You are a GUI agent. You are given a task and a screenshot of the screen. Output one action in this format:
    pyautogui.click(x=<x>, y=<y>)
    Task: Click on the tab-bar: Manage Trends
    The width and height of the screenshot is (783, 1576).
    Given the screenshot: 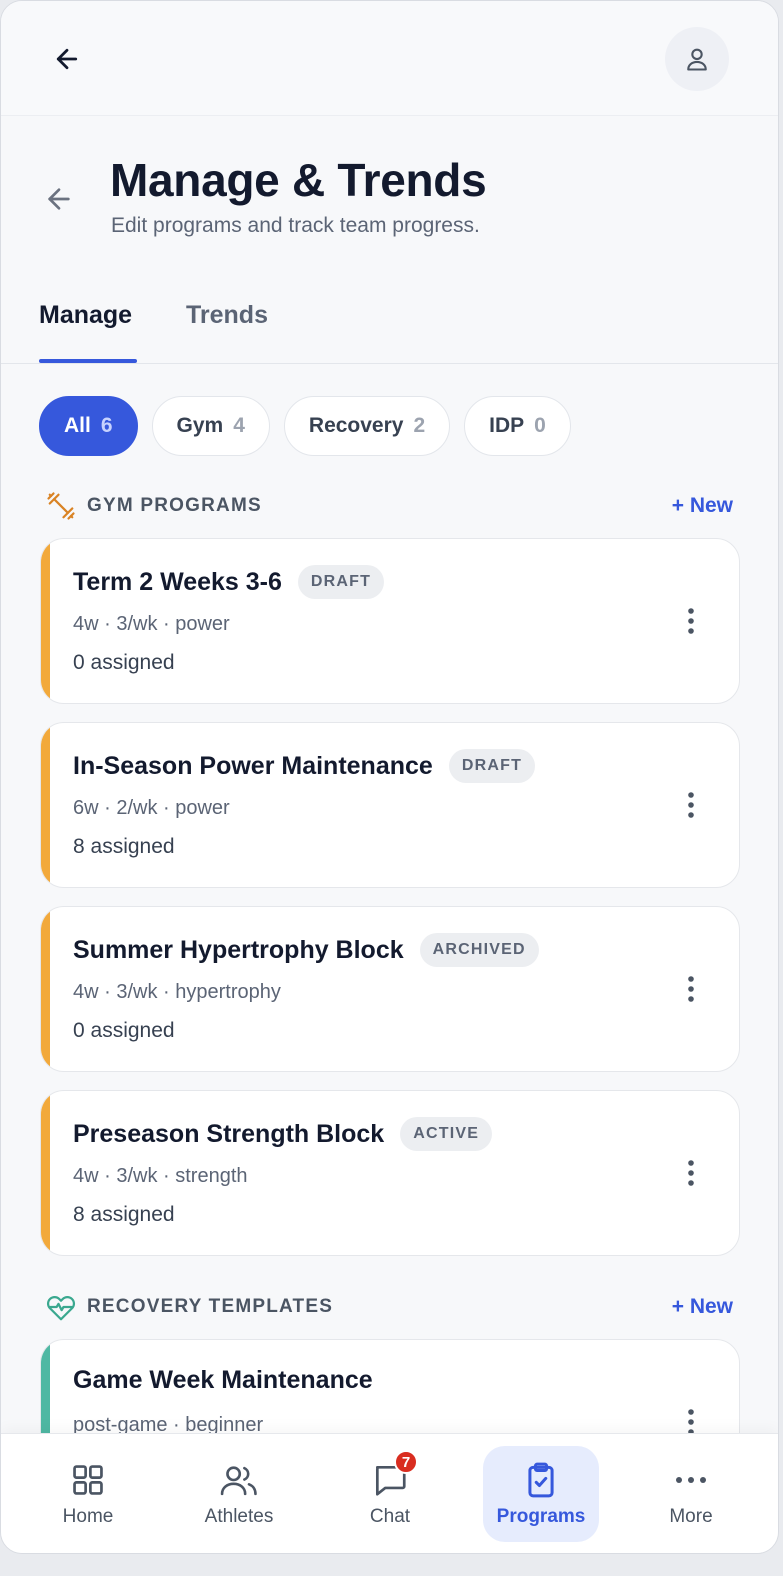 What is the action you would take?
    pyautogui.click(x=389, y=327)
    